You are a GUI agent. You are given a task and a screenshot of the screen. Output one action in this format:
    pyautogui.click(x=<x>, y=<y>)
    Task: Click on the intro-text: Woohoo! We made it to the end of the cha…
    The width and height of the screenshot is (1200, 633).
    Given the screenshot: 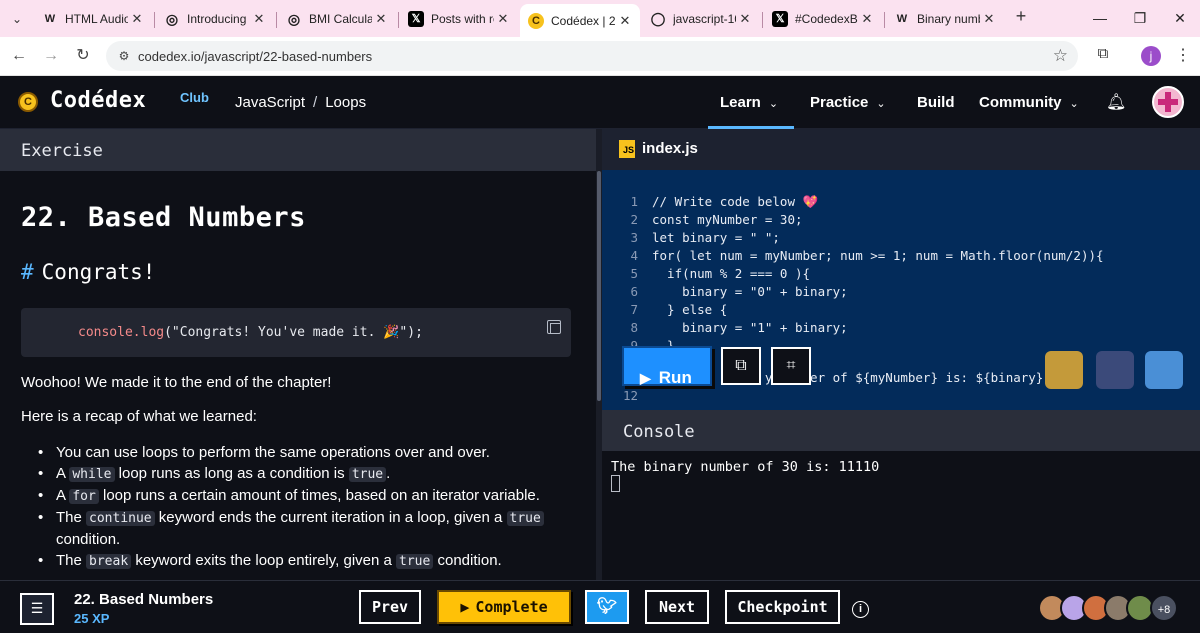 What is the action you would take?
    pyautogui.click(x=176, y=382)
    